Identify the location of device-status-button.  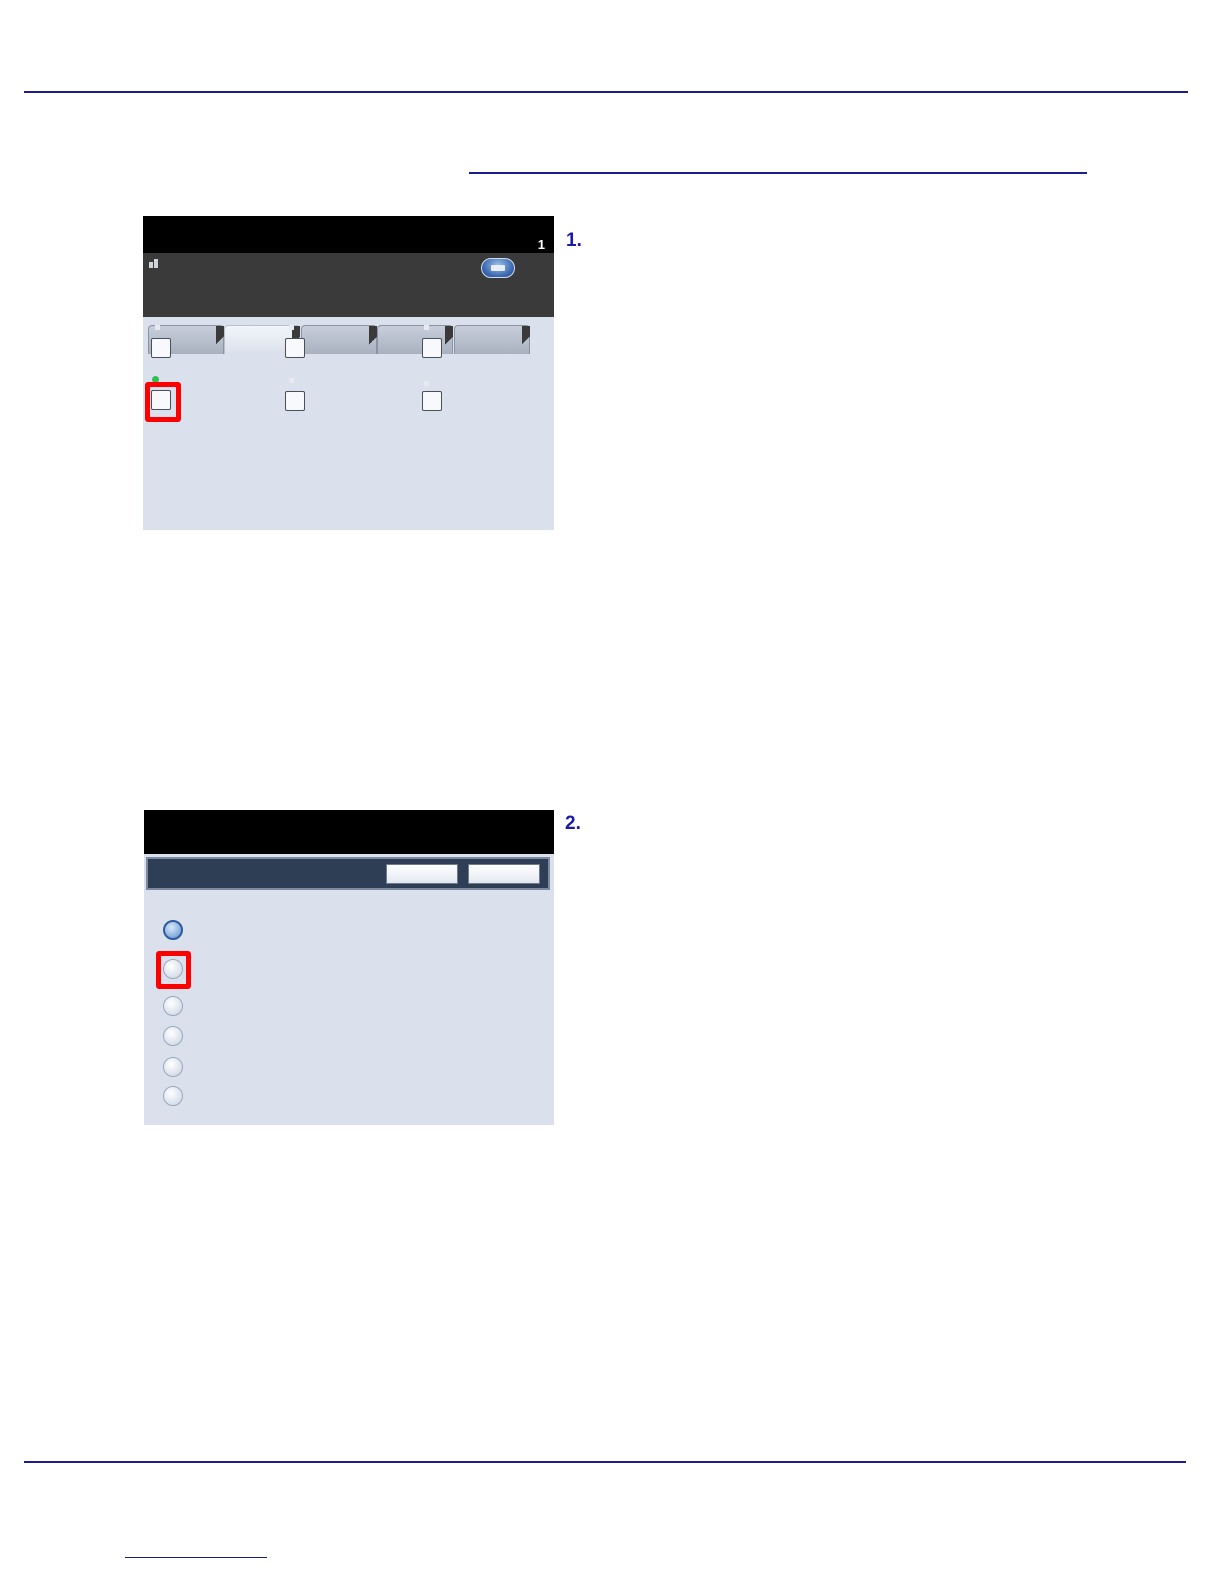
(498, 268).